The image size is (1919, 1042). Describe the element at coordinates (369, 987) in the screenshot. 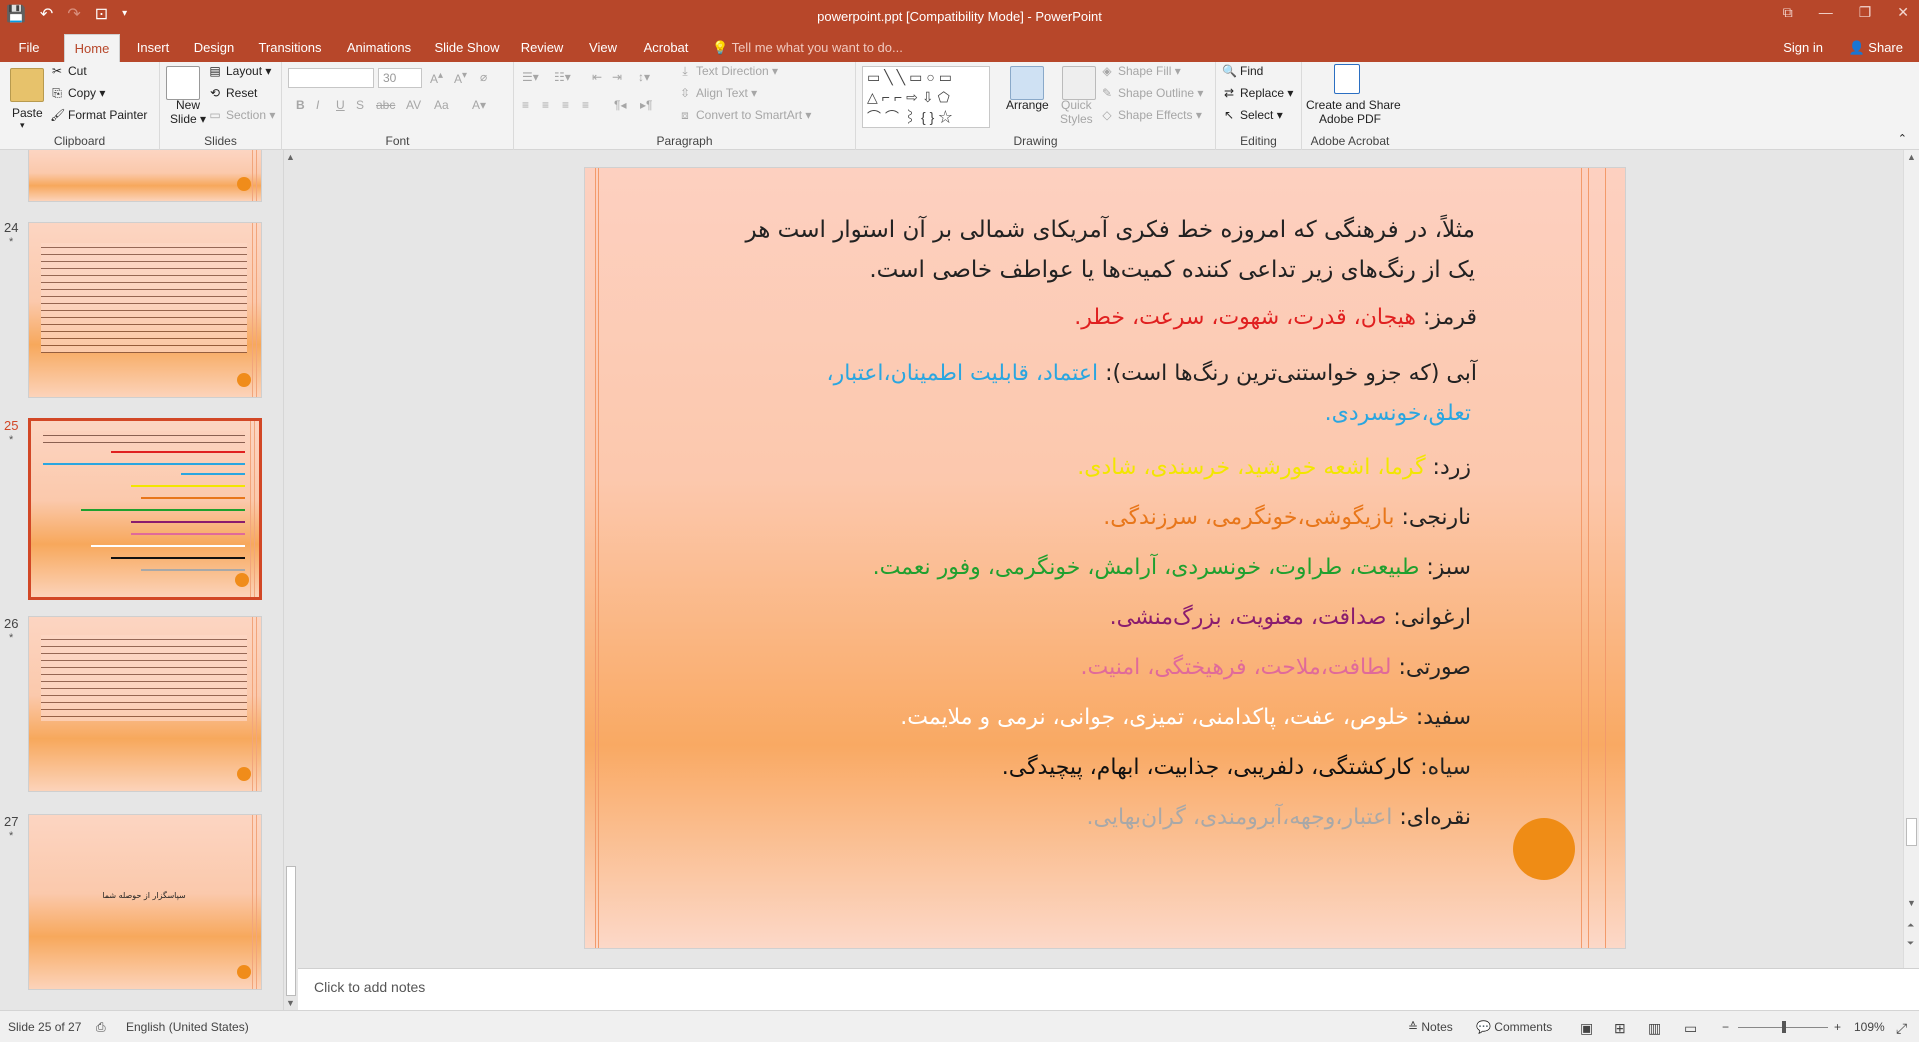

I see `notes-placeholder: Click to add notes` at that location.